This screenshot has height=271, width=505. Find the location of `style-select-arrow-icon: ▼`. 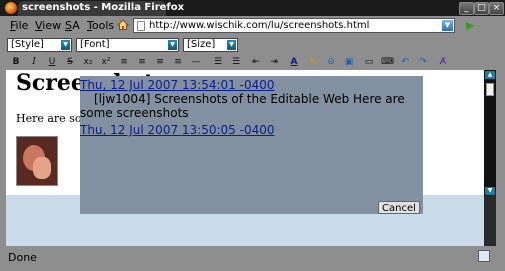

style-select-arrow-icon: ▼ is located at coordinates (65, 45).